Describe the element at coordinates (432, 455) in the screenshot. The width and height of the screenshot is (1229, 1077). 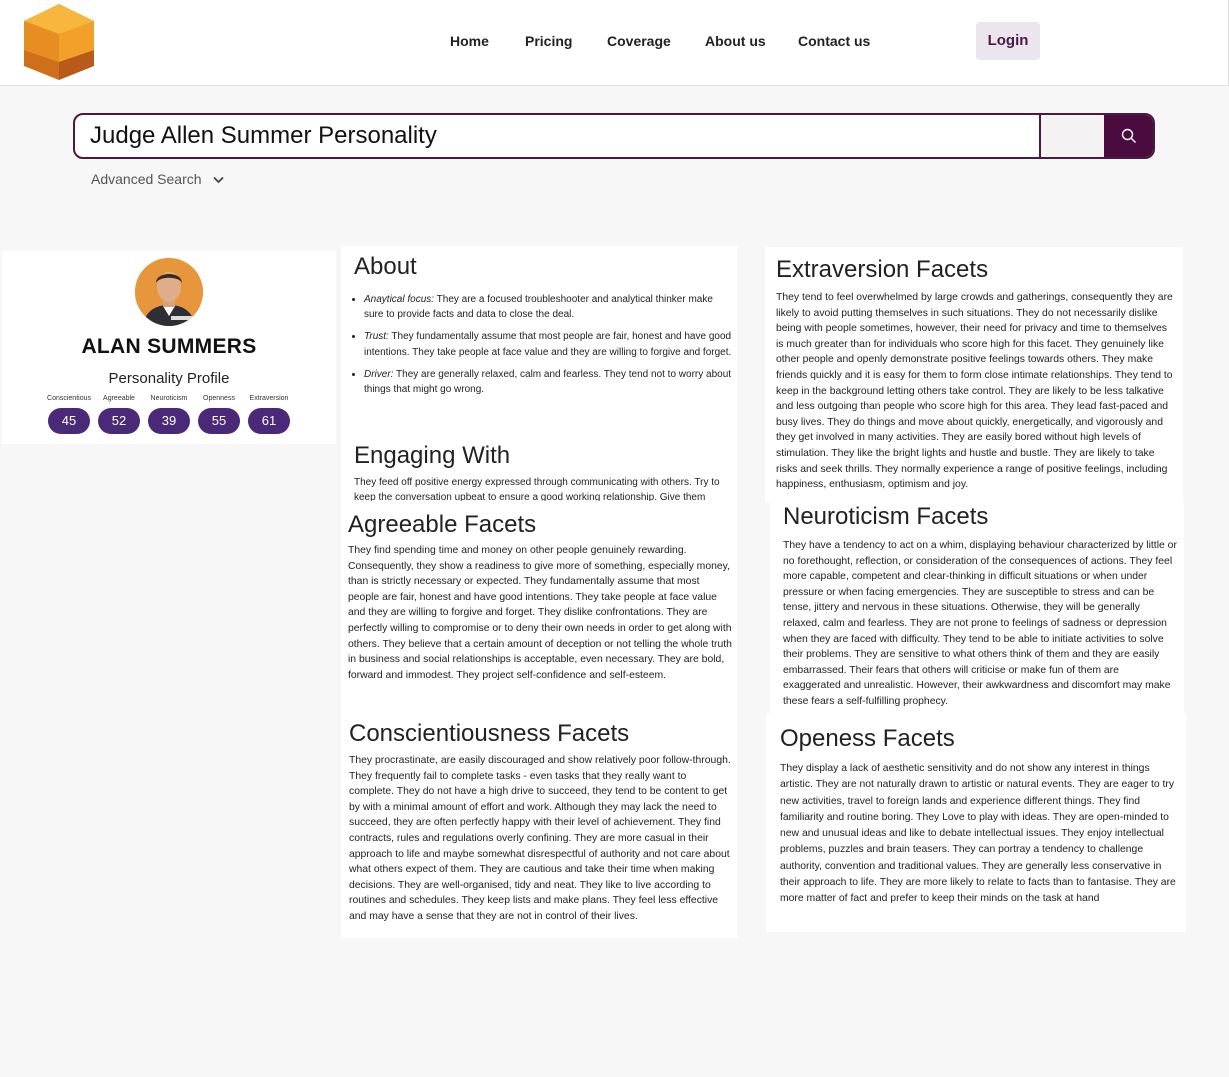
I see `engaging-title: Engaging With` at that location.